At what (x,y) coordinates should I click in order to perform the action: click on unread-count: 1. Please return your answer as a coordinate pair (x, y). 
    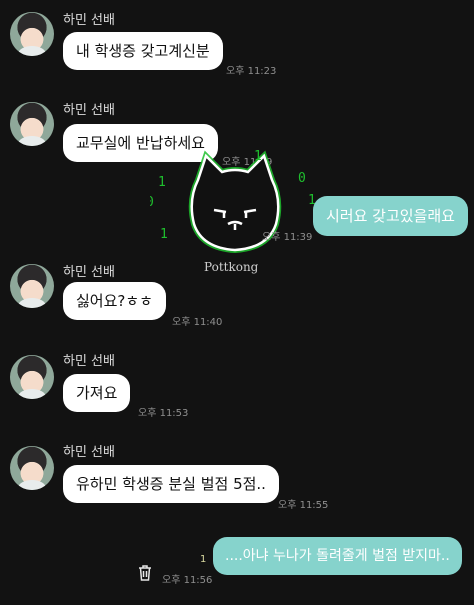
    Looking at the image, I should click on (203, 559).